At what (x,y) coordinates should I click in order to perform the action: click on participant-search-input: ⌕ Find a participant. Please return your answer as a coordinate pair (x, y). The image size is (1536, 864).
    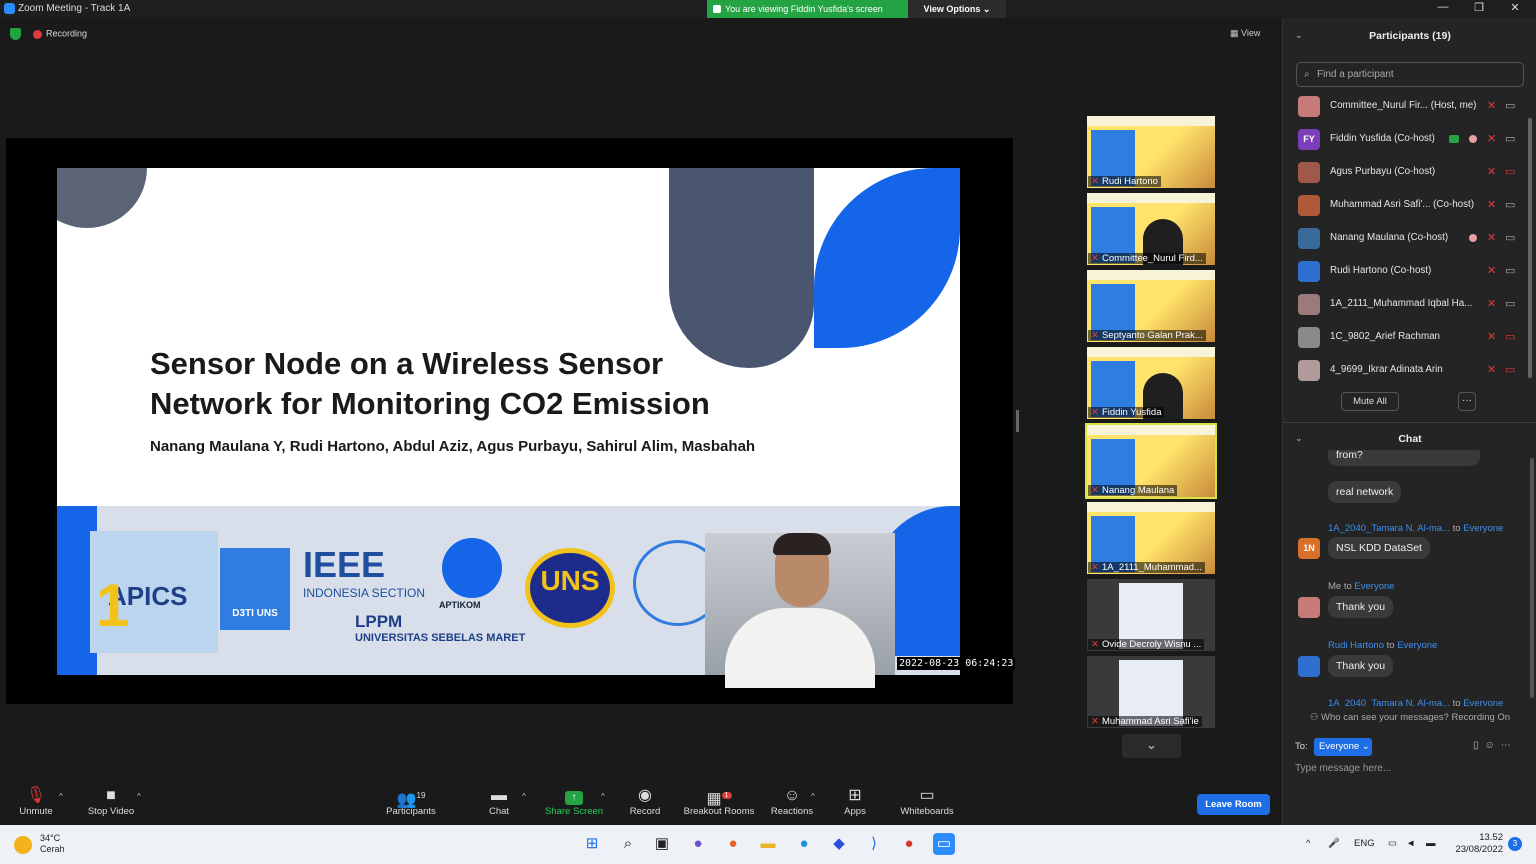
    Looking at the image, I should click on (1410, 74).